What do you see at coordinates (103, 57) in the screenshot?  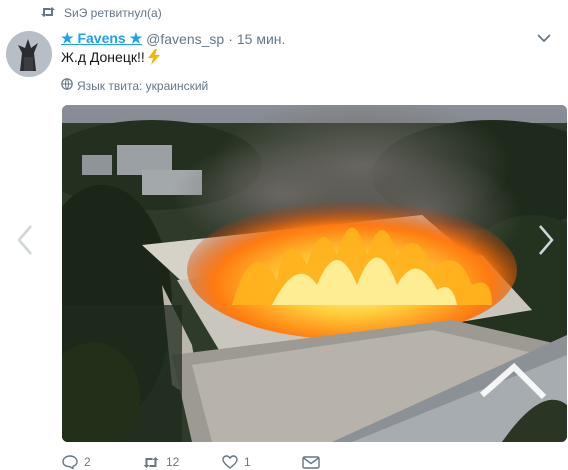 I see `tweet-text: Ж.д Донецк!!` at bounding box center [103, 57].